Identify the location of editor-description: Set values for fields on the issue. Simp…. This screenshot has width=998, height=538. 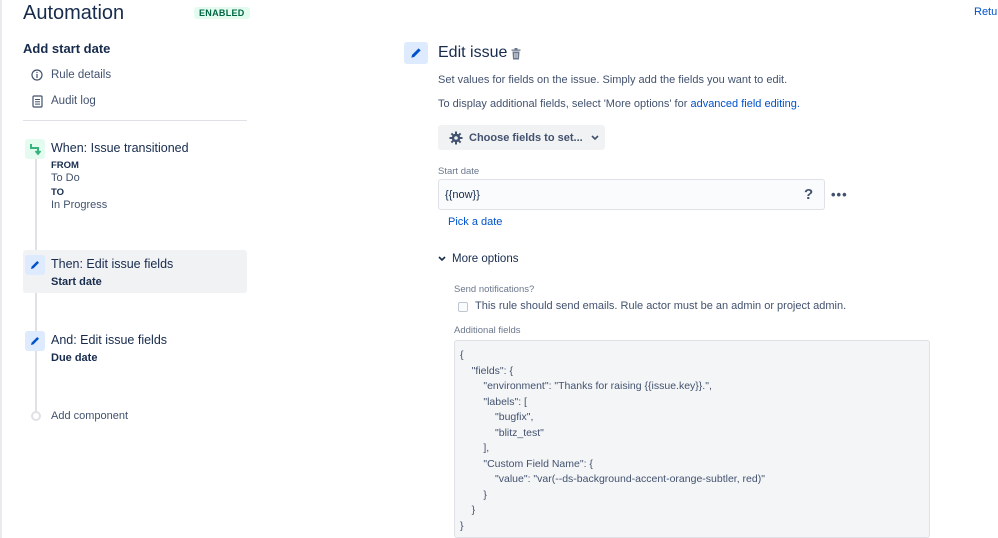
(613, 80).